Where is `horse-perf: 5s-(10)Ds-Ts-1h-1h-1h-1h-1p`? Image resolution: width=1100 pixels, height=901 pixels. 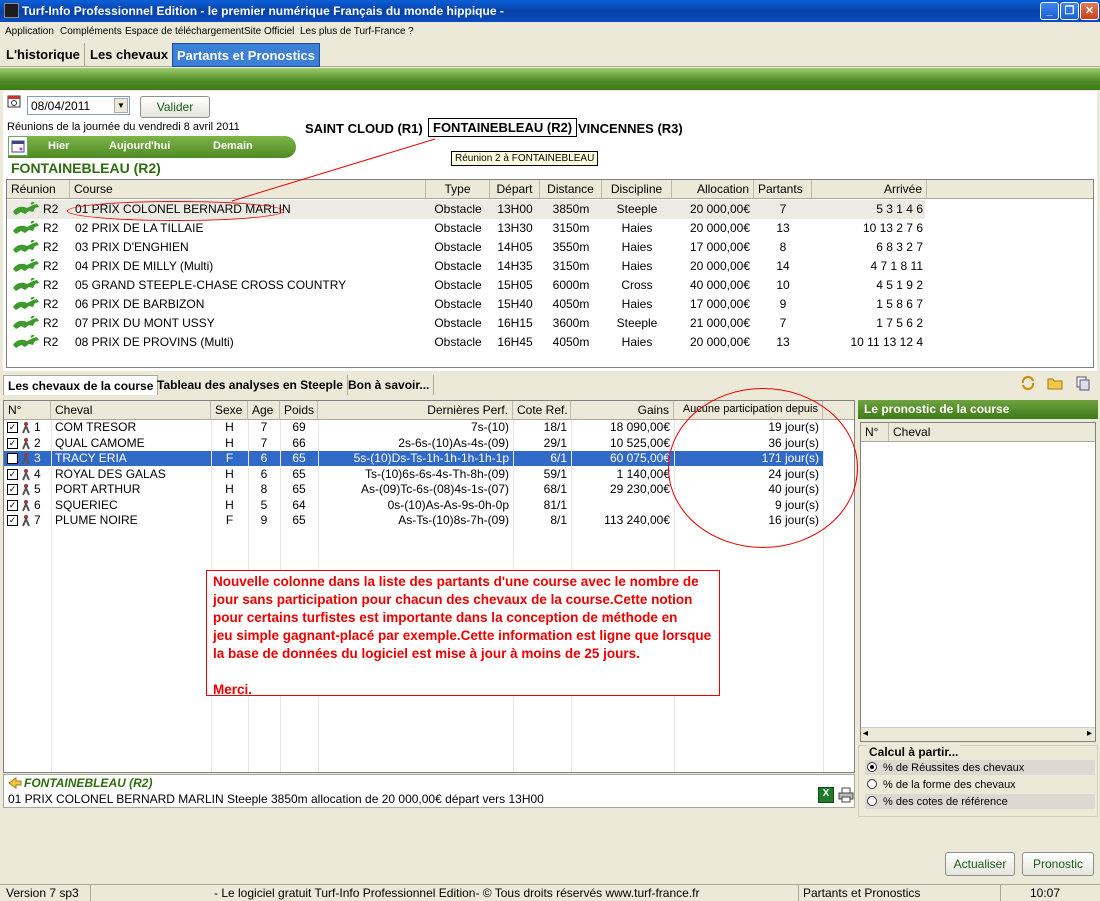 horse-perf: 5s-(10)Ds-Ts-1h-1h-1h-1h-1p is located at coordinates (431, 458).